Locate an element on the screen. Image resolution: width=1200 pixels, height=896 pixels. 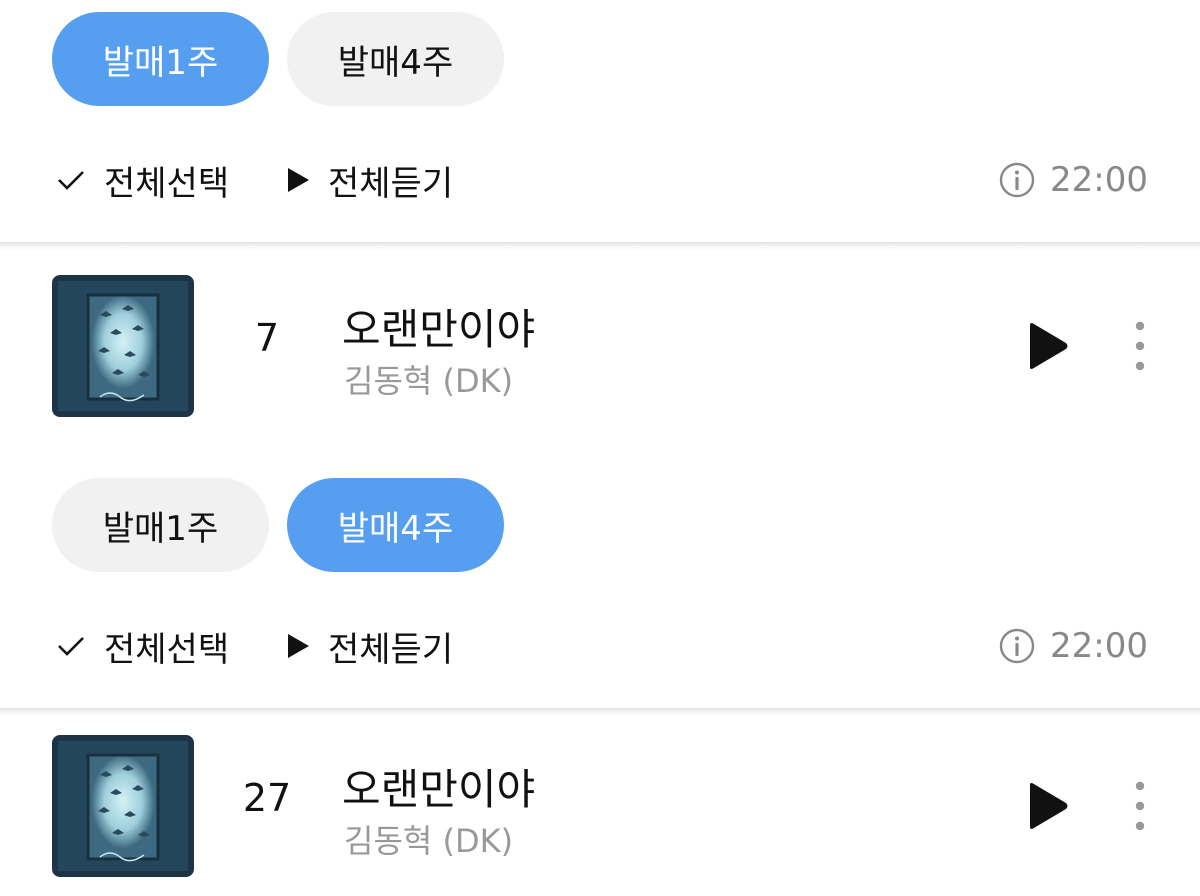
track-rank: 7 is located at coordinates (267, 338).